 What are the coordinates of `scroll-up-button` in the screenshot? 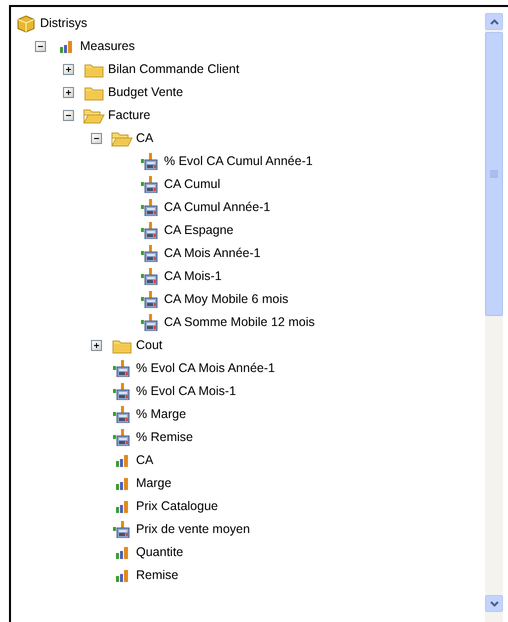 It's located at (494, 21).